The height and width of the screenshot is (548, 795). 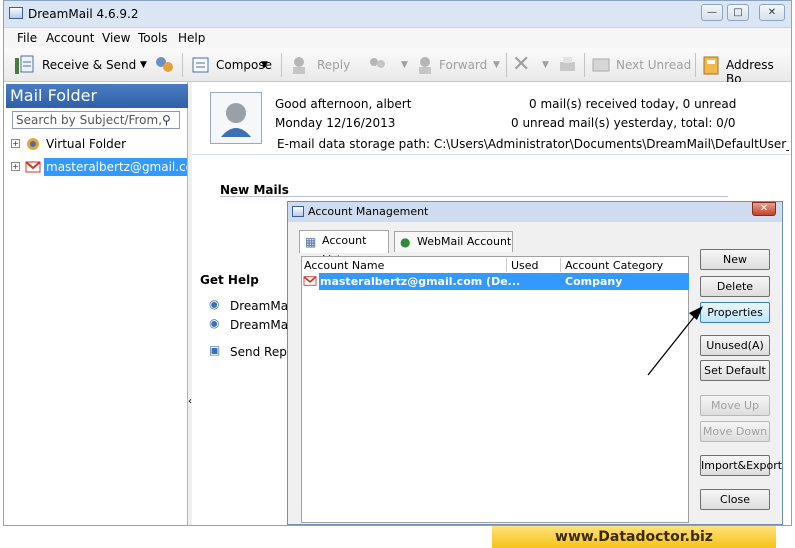 I want to click on table-row: masteralbertz@gmail.com (De... Company, so click(x=504, y=281).